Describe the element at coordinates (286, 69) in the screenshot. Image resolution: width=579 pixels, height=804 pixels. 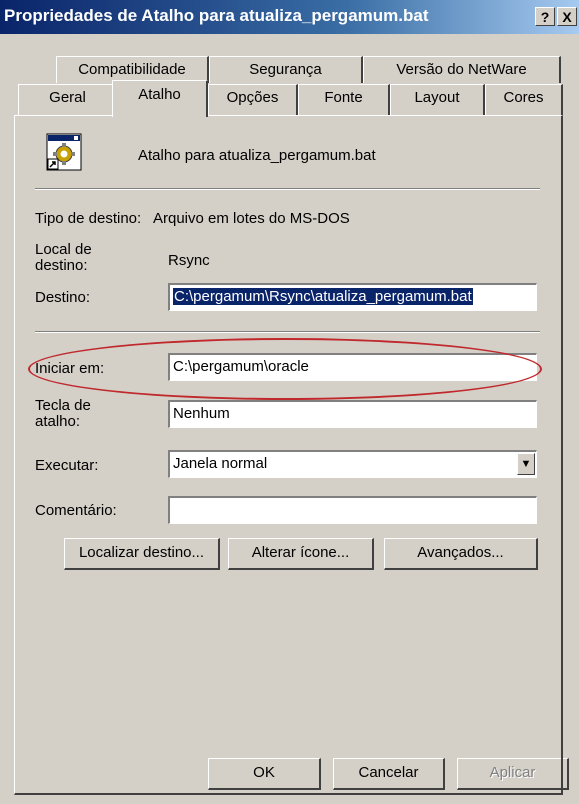
I see `tab-seguranca: Segurança` at that location.